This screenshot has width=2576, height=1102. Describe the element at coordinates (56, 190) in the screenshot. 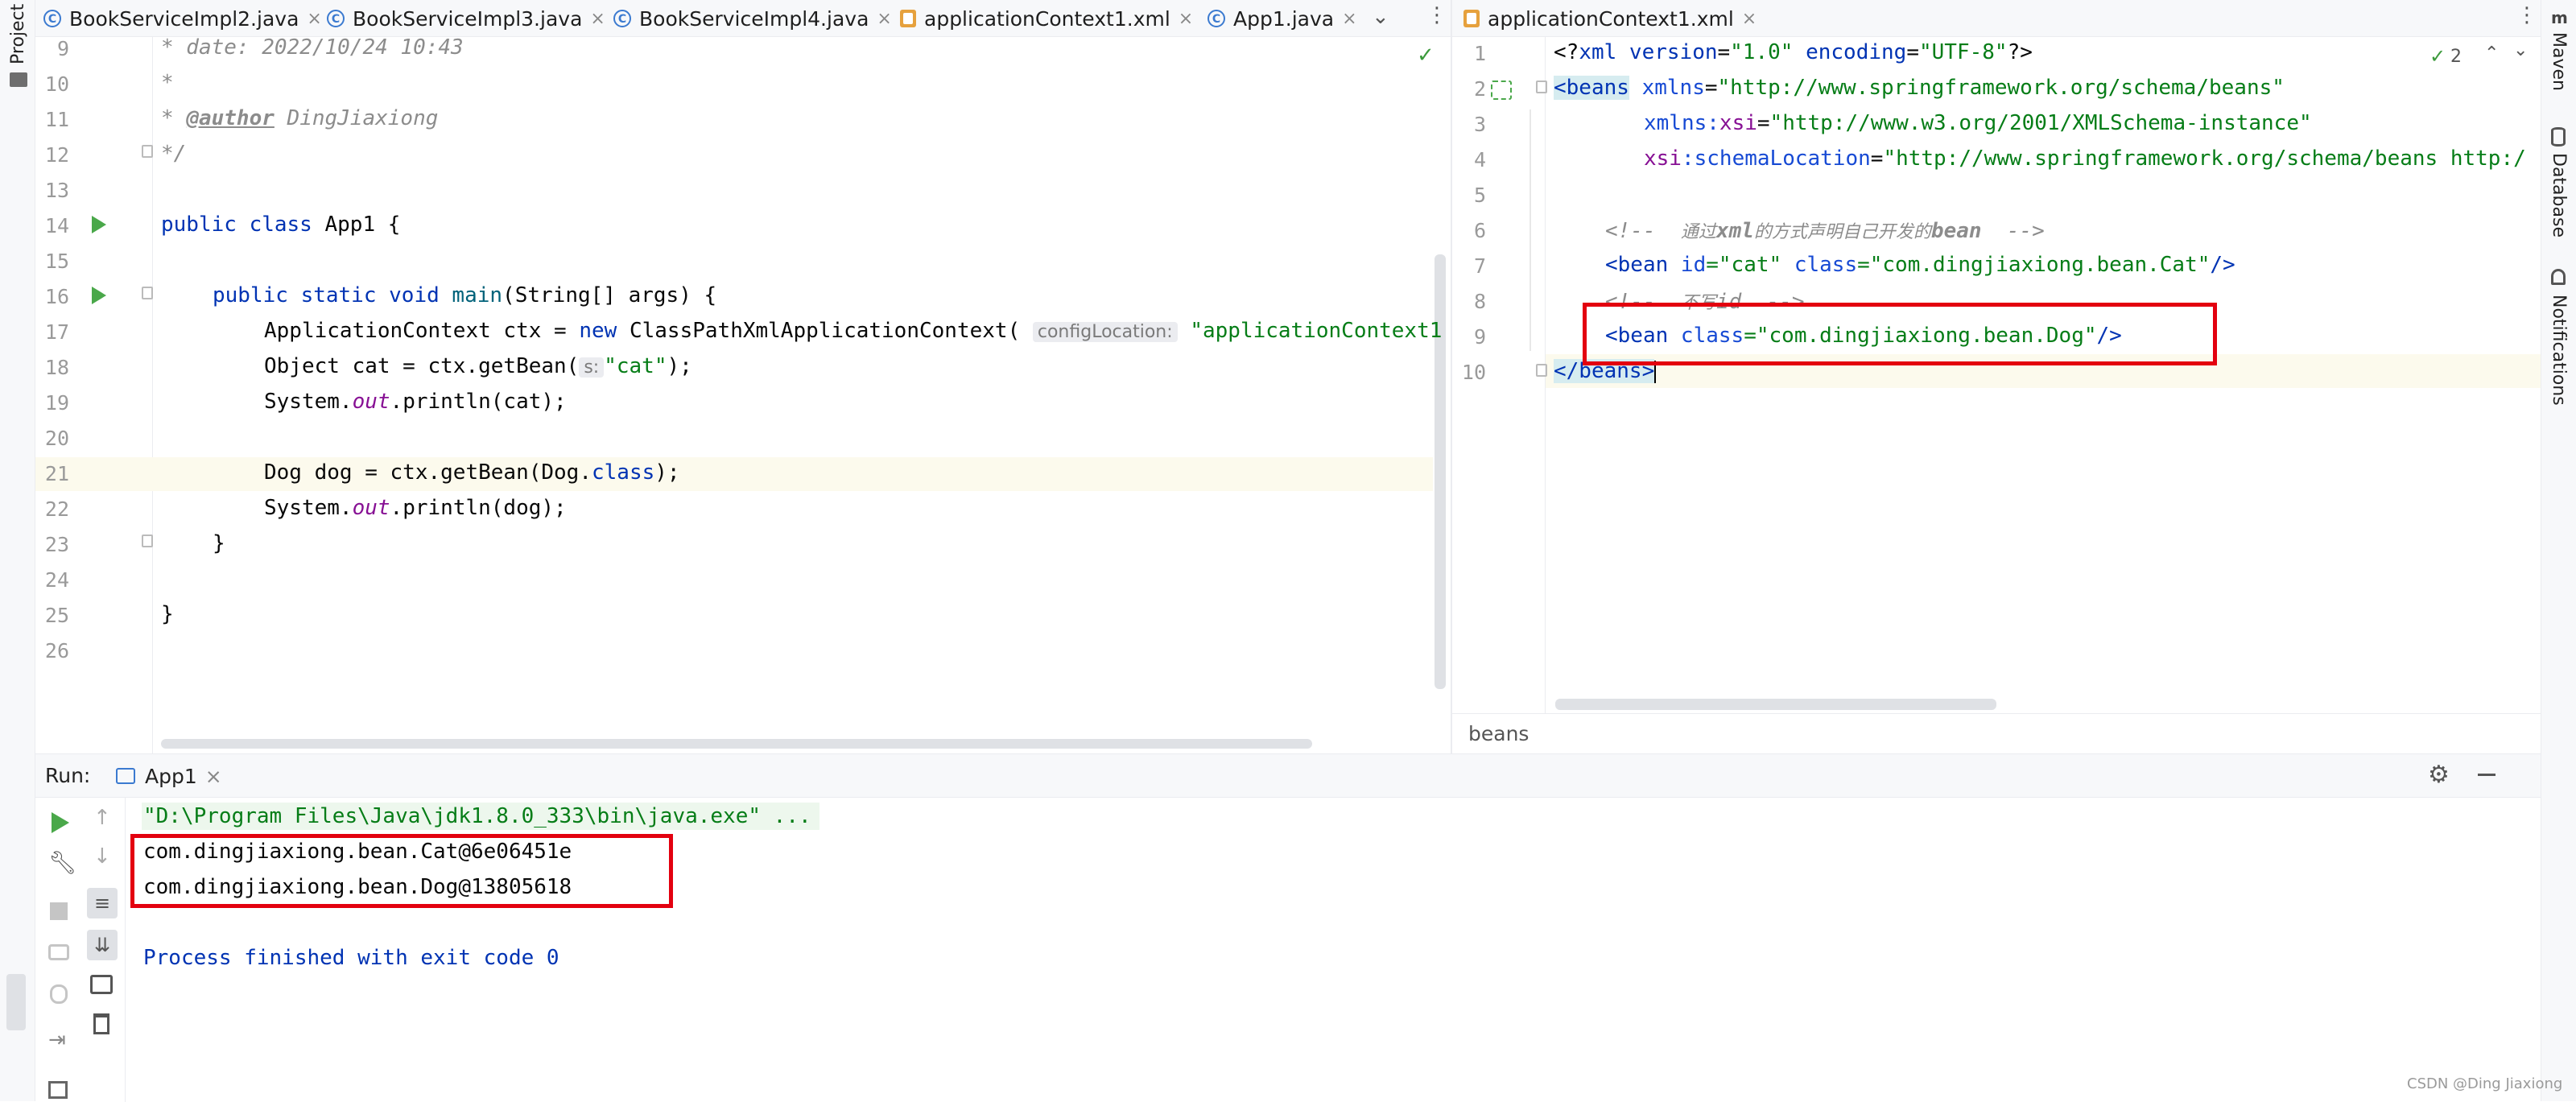

I see `line-number: 13` at that location.